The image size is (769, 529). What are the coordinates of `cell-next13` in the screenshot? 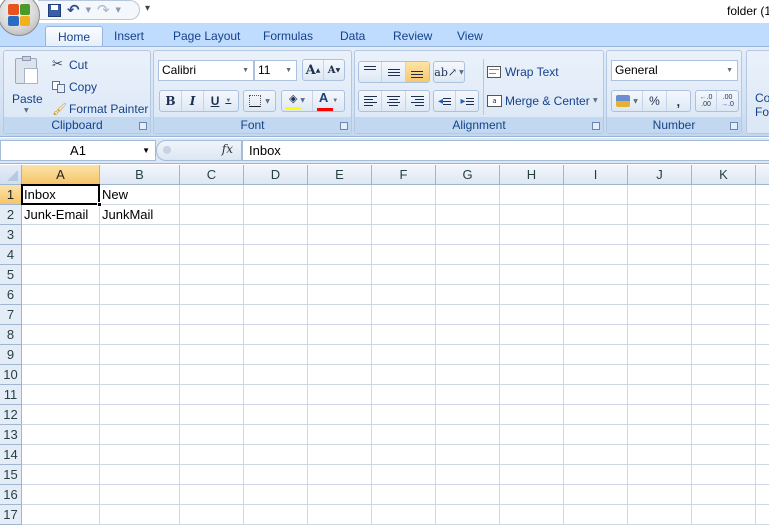 It's located at (762, 435).